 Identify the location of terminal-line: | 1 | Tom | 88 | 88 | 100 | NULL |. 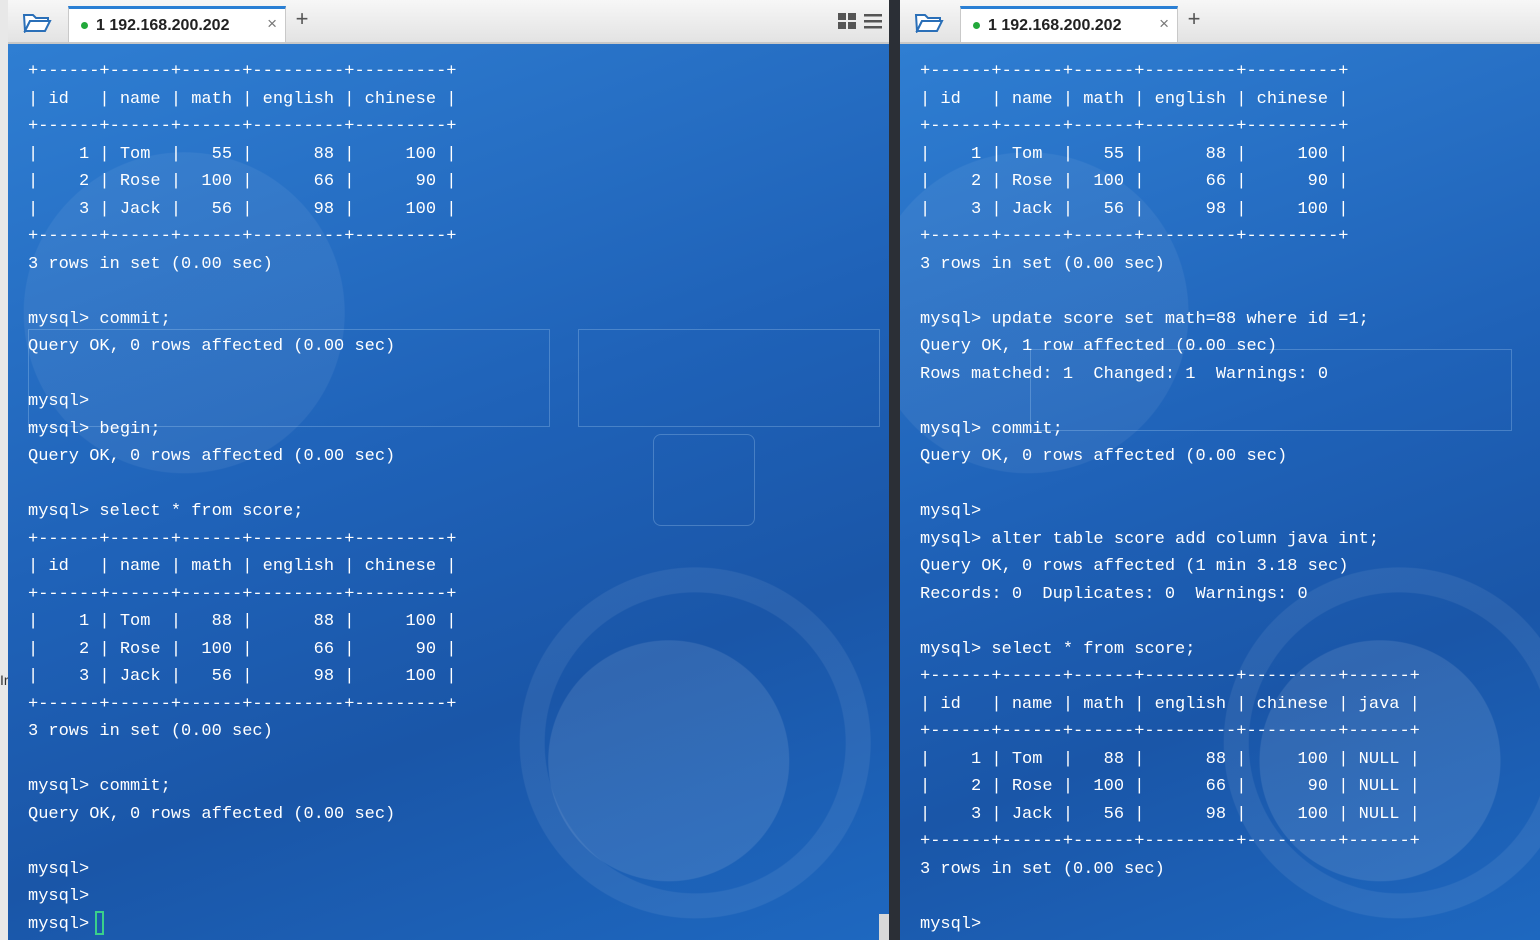
(1170, 759).